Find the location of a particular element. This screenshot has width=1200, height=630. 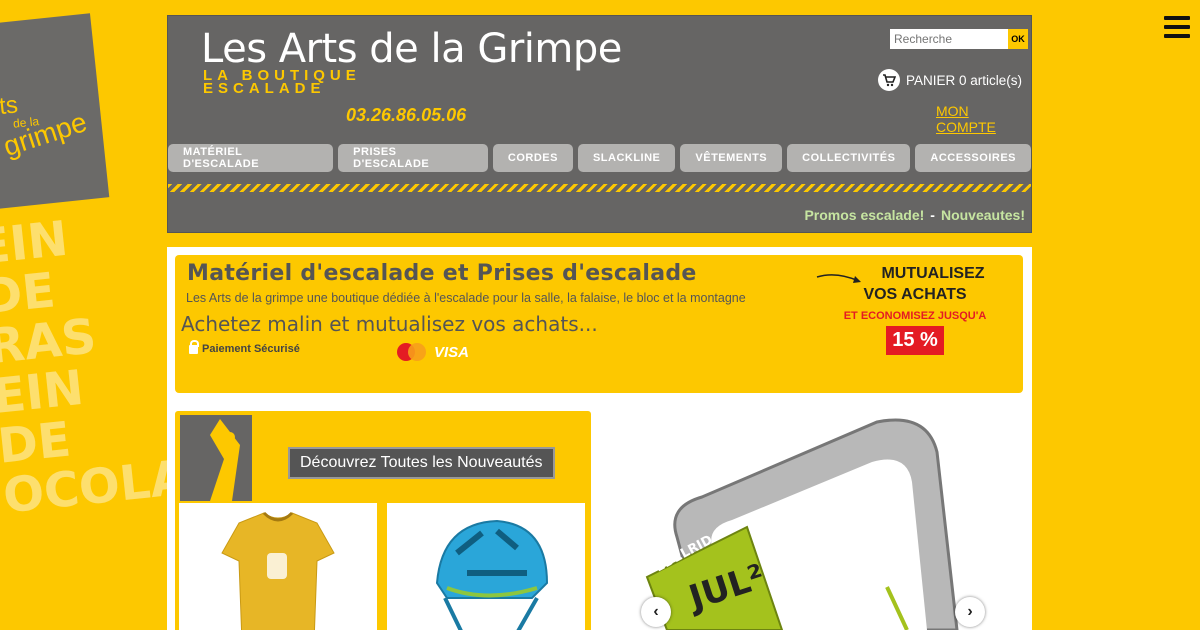

nav-prises-escalade: PRISES D'ESCALADE is located at coordinates (413, 158).